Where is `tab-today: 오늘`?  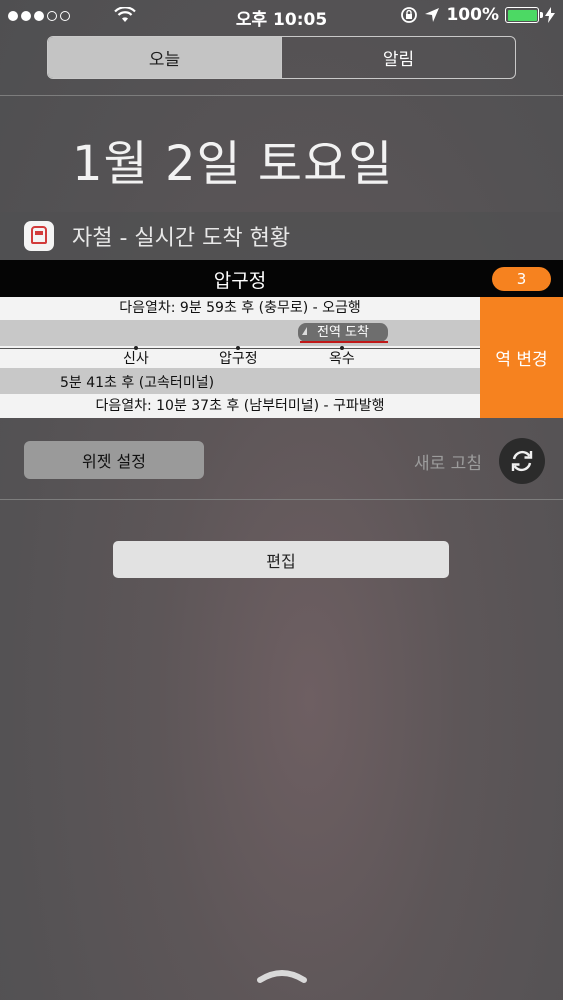
tab-today: 오늘 is located at coordinates (164, 57).